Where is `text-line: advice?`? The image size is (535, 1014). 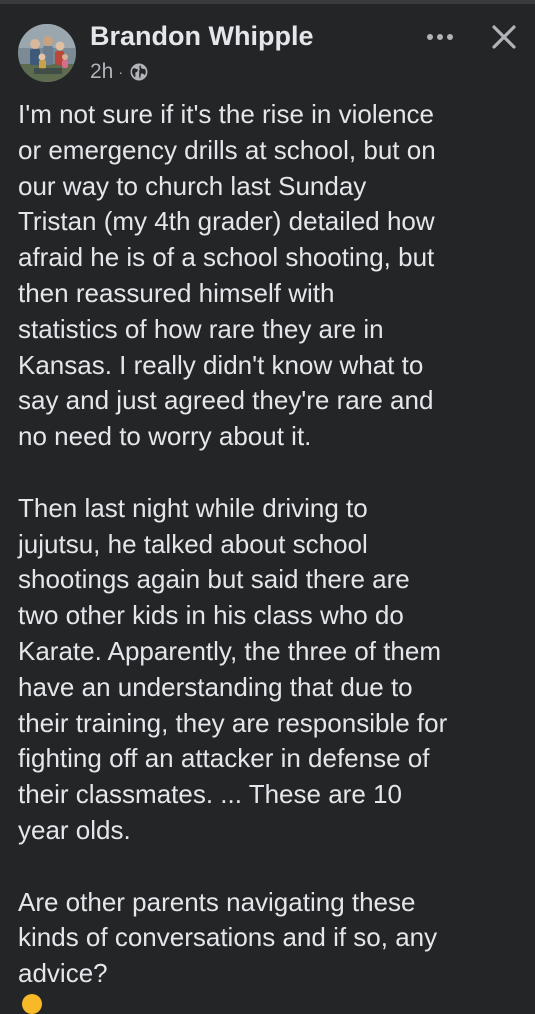 text-line: advice? is located at coordinates (63, 973).